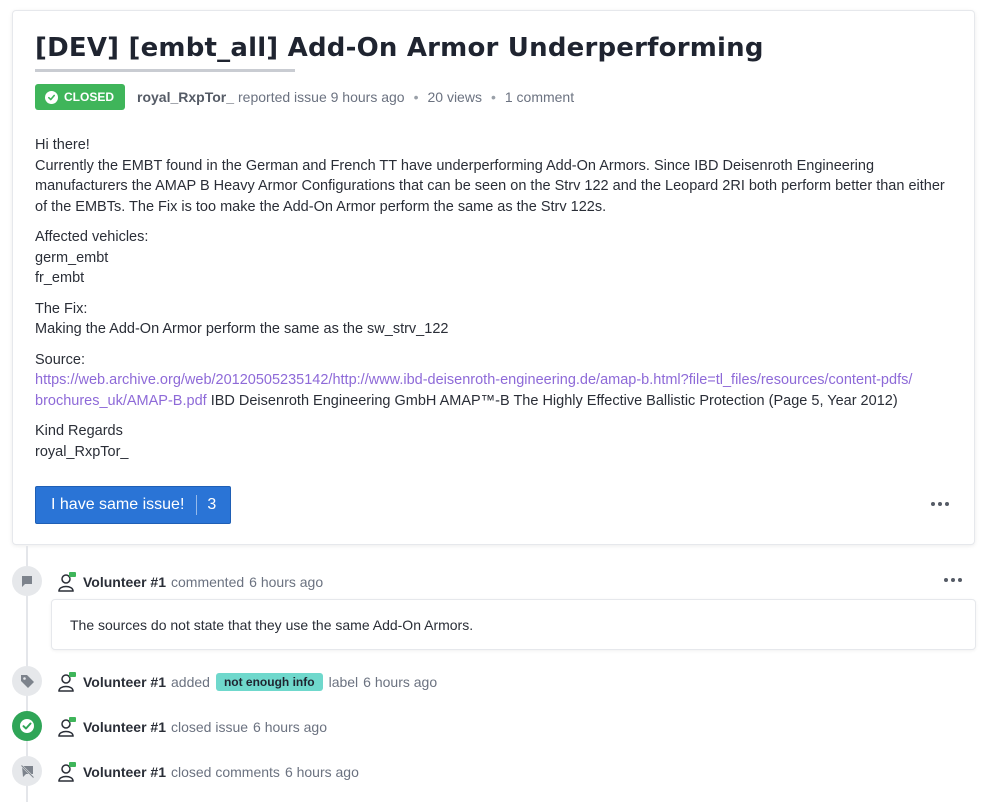 The width and height of the screenshot is (1000, 802). I want to click on signature: royal_RxpTor_, so click(82, 451).